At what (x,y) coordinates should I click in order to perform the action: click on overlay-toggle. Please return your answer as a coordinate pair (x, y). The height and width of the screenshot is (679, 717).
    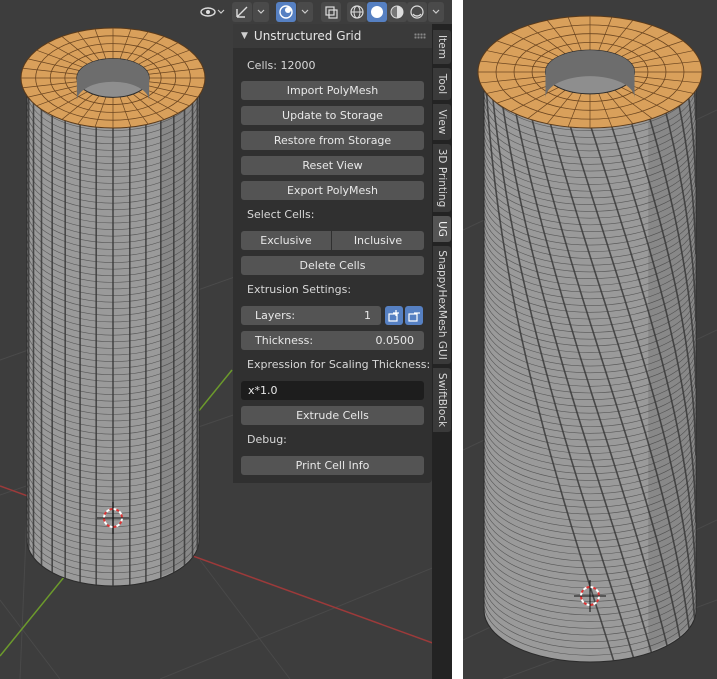
    Looking at the image, I should click on (286, 12).